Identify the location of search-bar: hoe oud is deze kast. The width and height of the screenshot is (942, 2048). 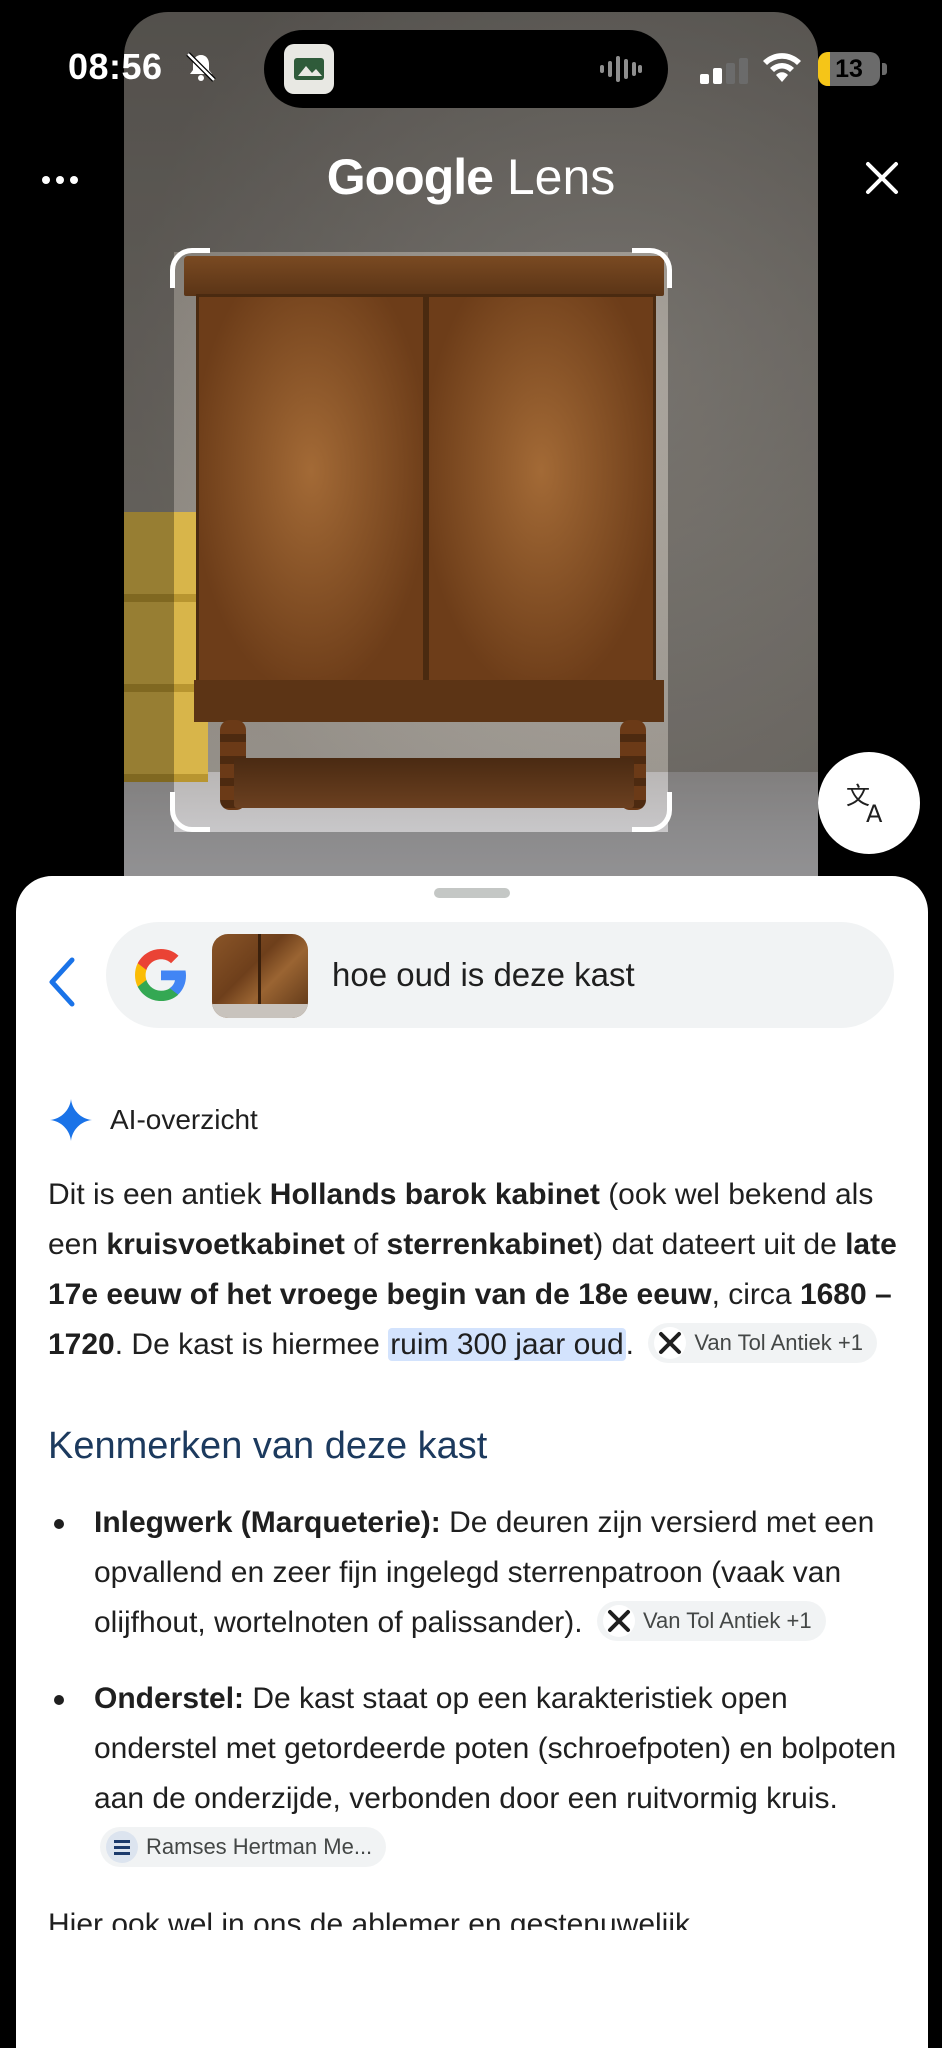
(500, 975).